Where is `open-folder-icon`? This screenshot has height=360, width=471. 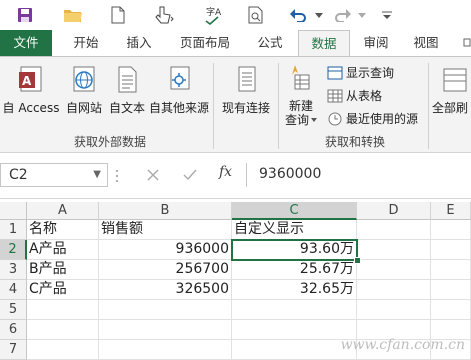 open-folder-icon is located at coordinates (73, 15).